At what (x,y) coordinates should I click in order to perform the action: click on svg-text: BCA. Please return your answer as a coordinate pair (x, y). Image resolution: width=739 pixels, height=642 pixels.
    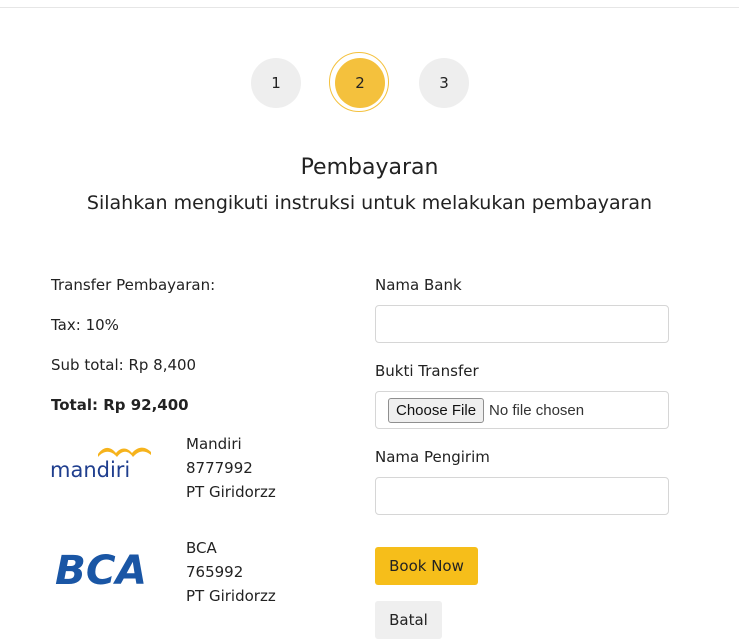
    Looking at the image, I should click on (101, 568).